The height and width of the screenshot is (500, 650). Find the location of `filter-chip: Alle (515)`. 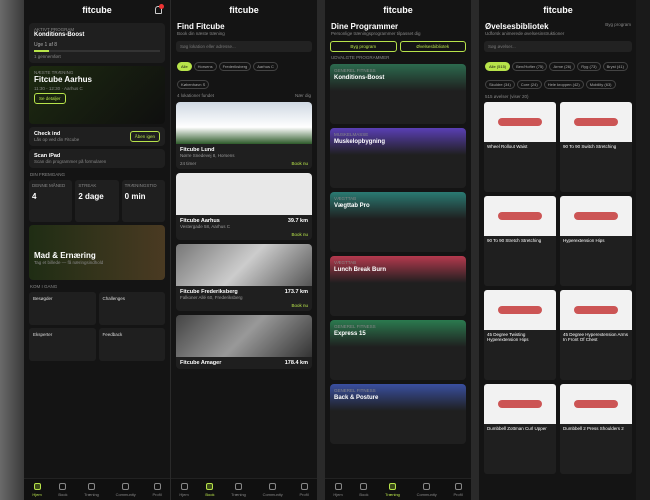

filter-chip: Alle (515) is located at coordinates (498, 66).